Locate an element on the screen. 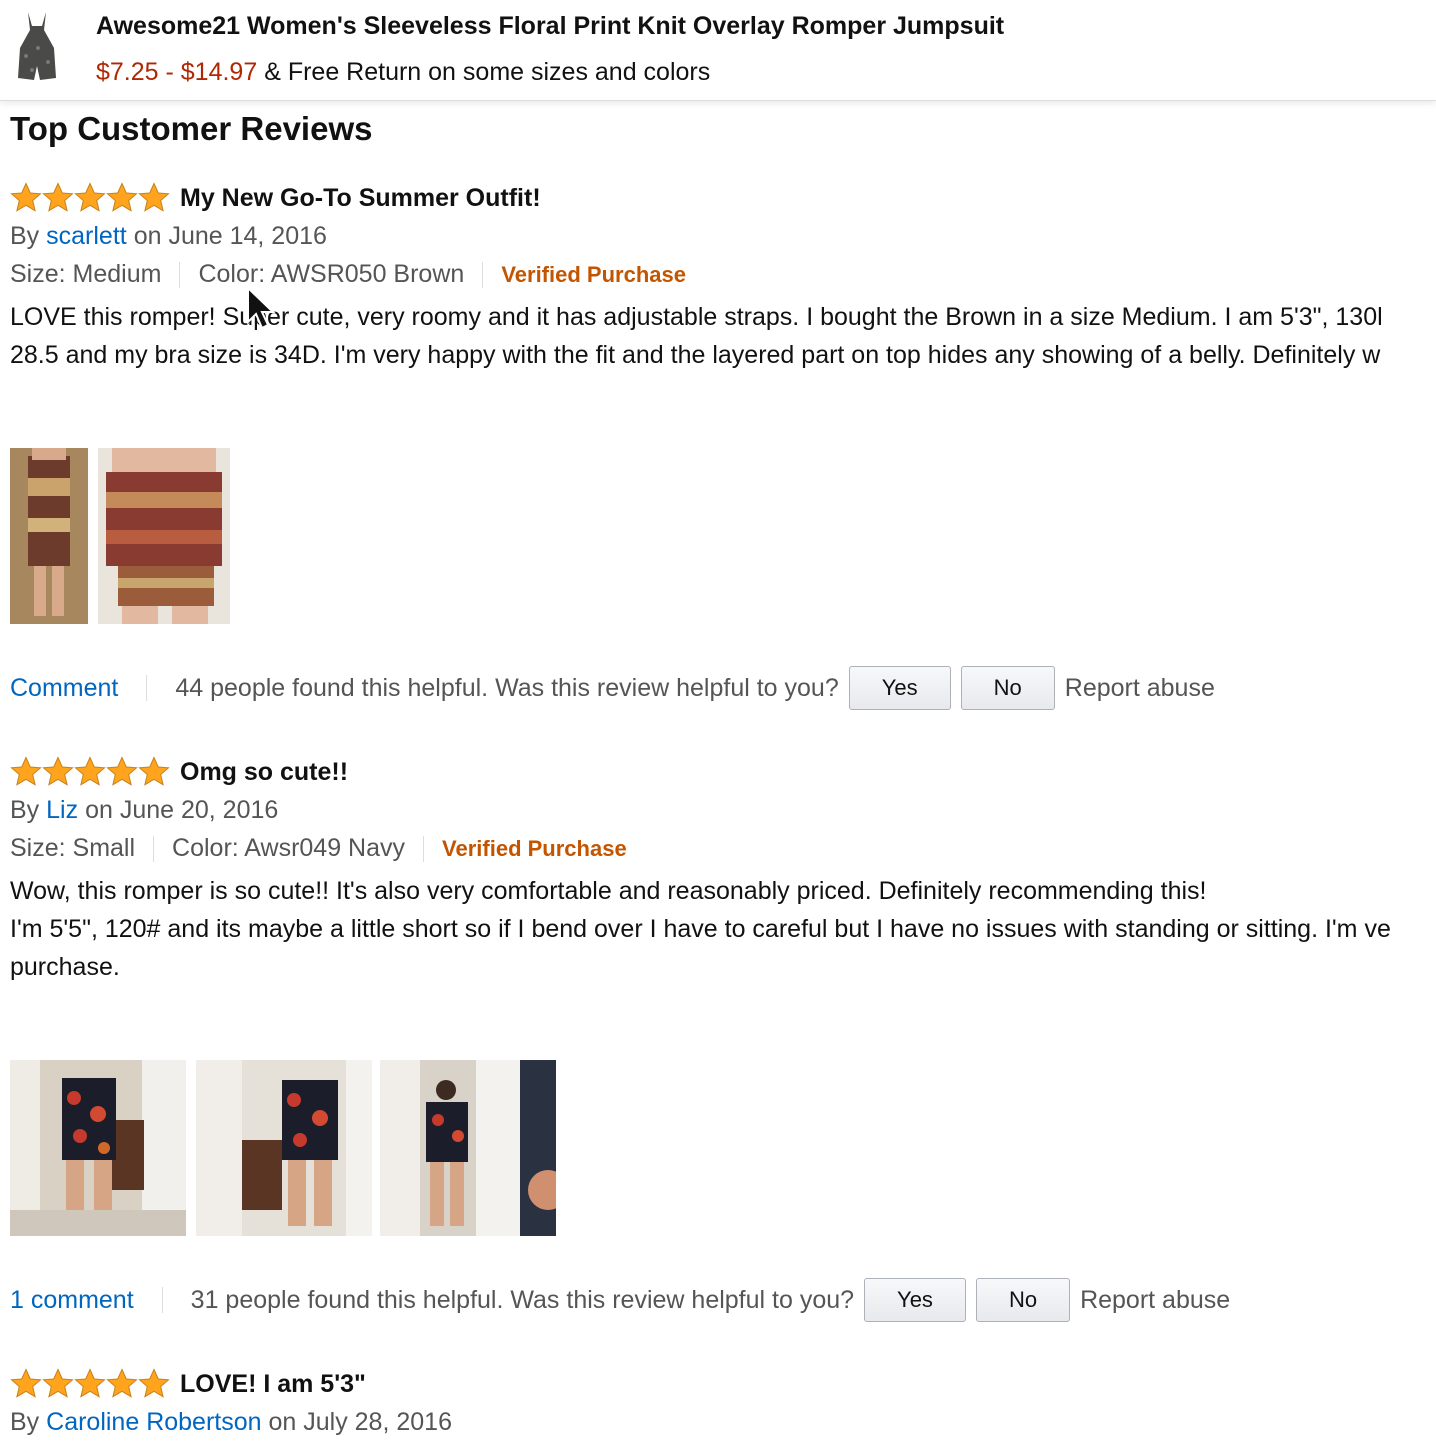 This screenshot has width=1436, height=1442. review-byline: By Liz on June 20, 2016 is located at coordinates (144, 810).